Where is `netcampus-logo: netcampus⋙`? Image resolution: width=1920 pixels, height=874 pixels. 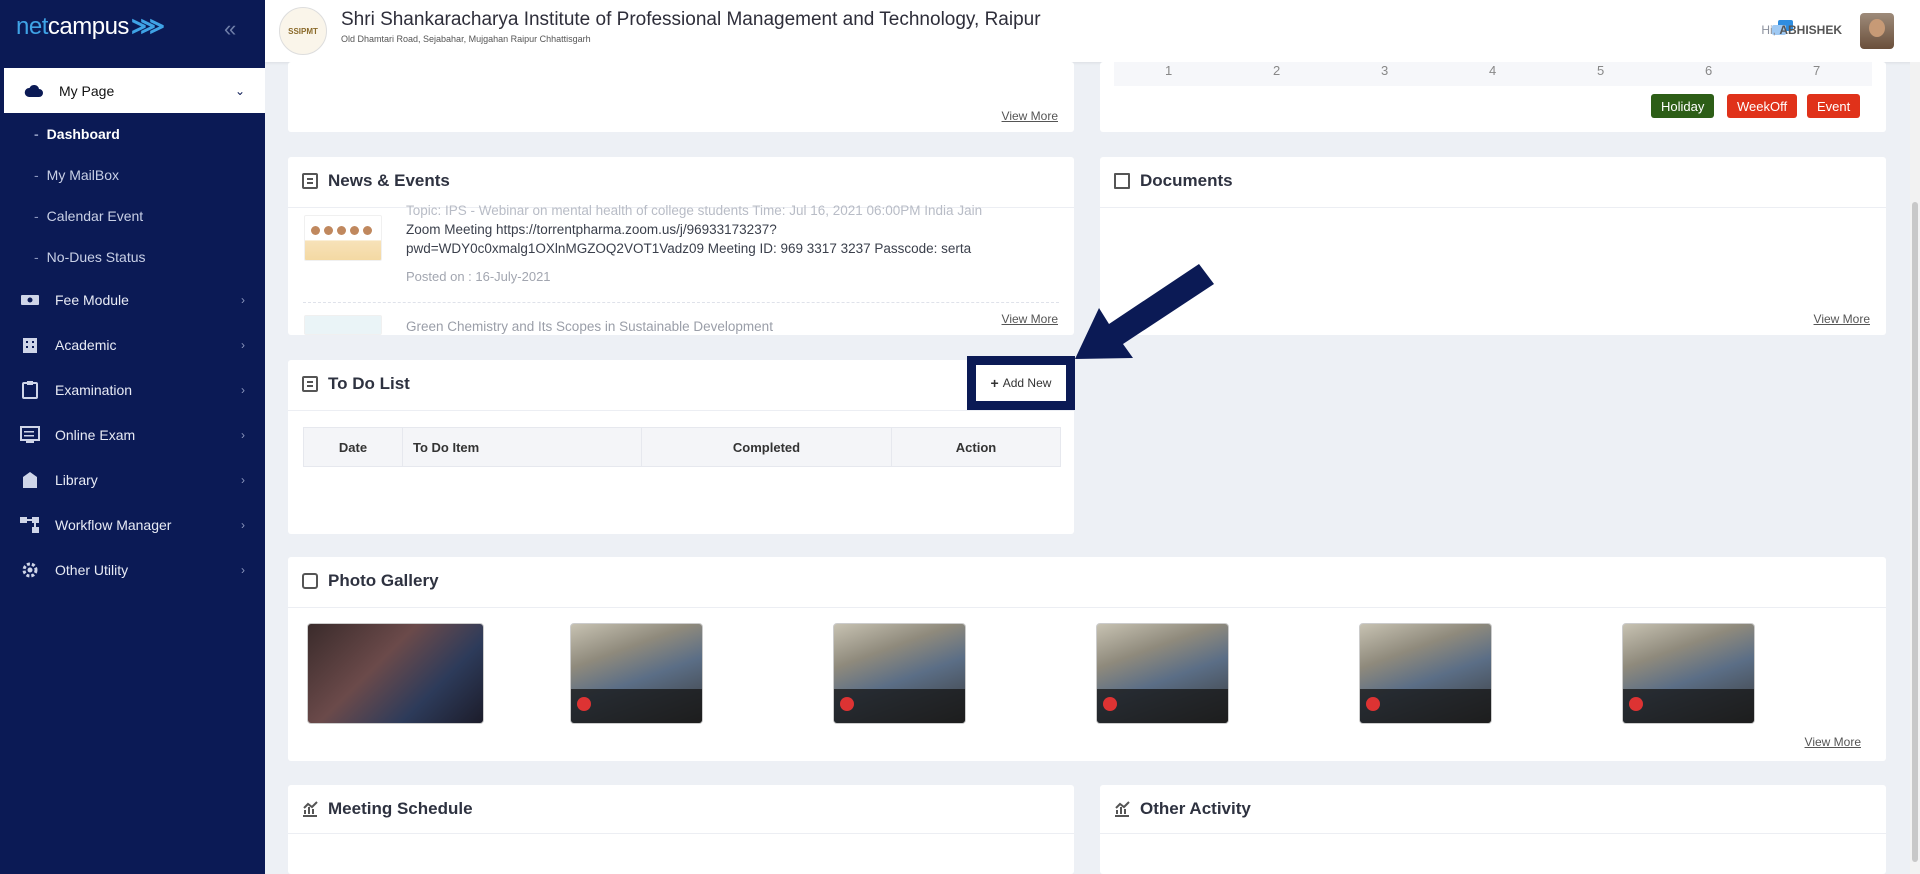 netcampus-logo: netcampus⋙ is located at coordinates (90, 26).